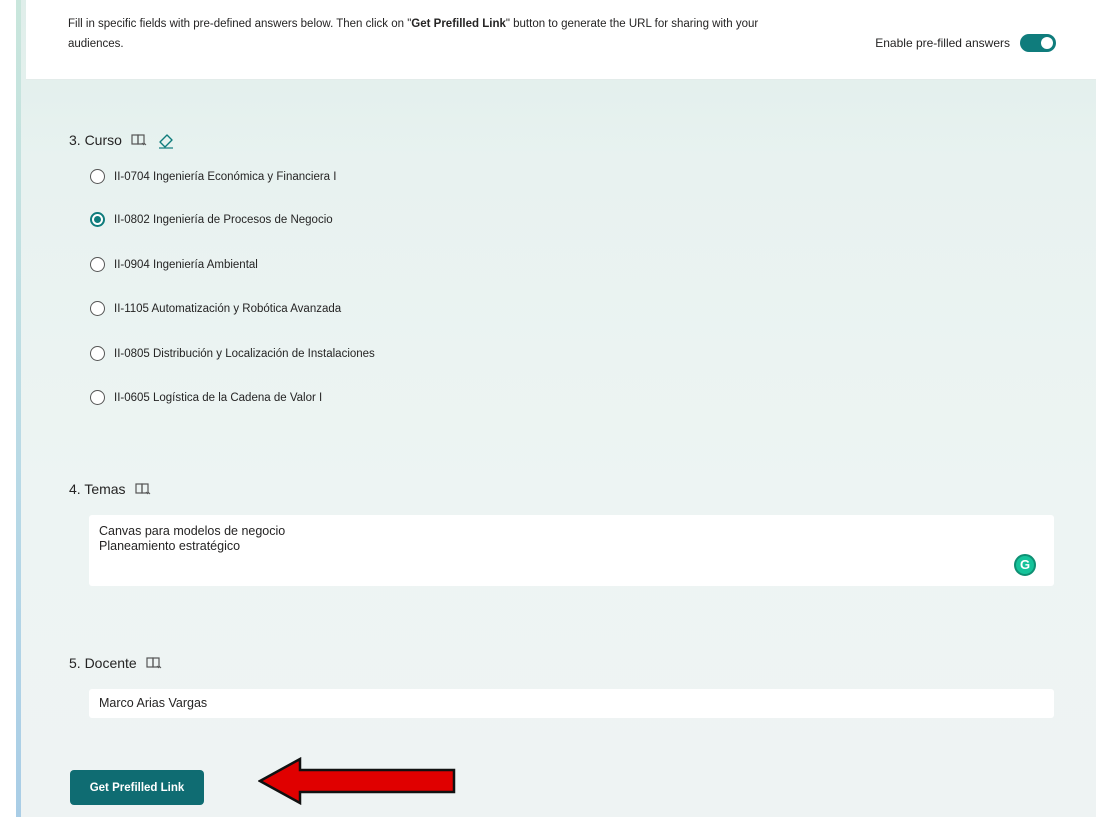  I want to click on question-3-title-row: 3. Curso, so click(122, 140).